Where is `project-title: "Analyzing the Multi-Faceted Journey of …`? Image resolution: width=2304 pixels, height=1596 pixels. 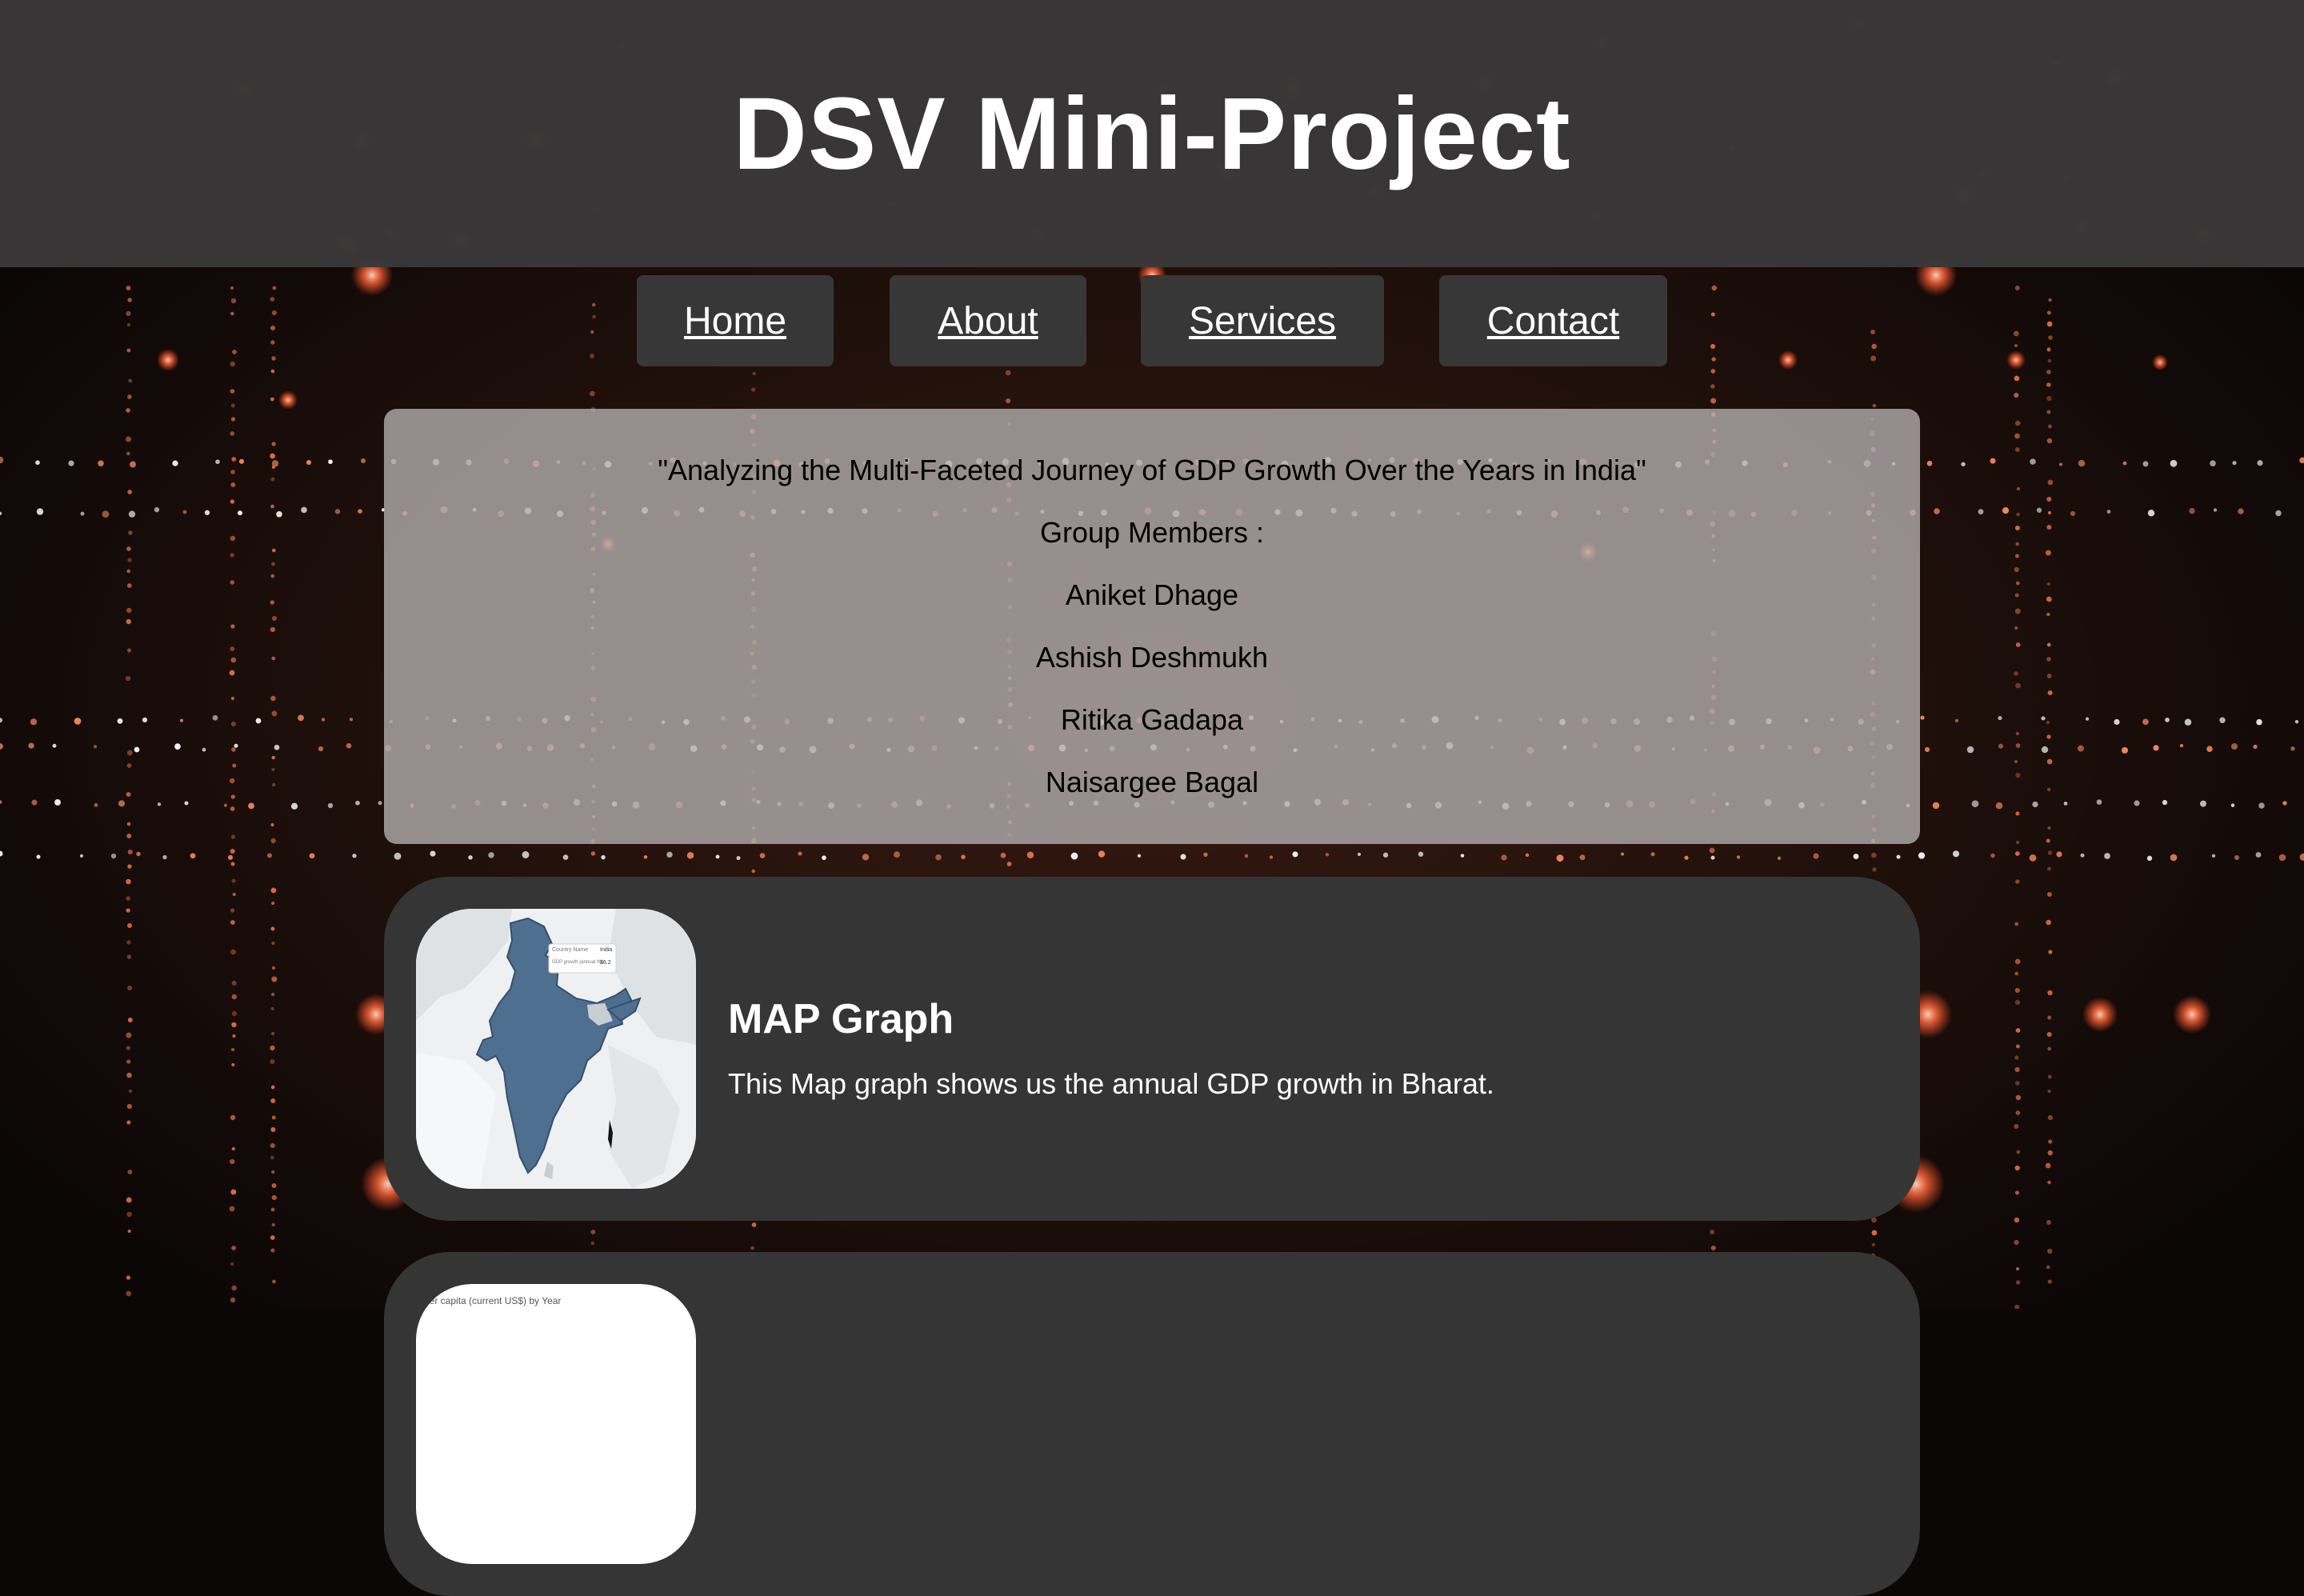 project-title: "Analyzing the Multi-Faceted Journey of … is located at coordinates (1152, 470).